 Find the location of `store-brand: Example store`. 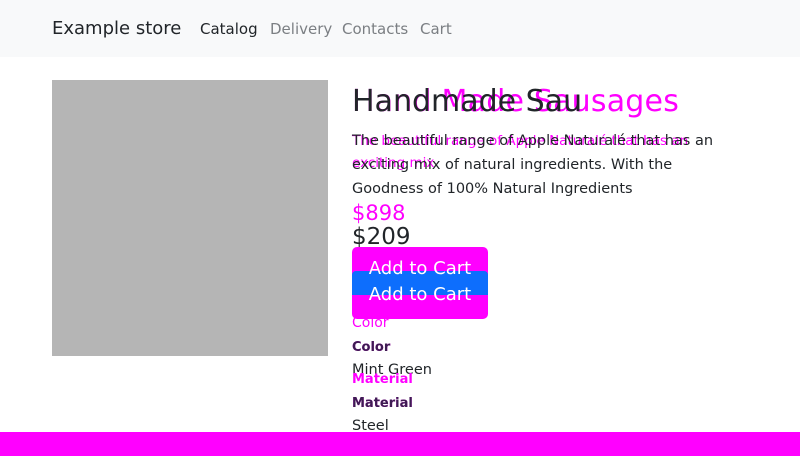

store-brand: Example store is located at coordinates (116, 28).